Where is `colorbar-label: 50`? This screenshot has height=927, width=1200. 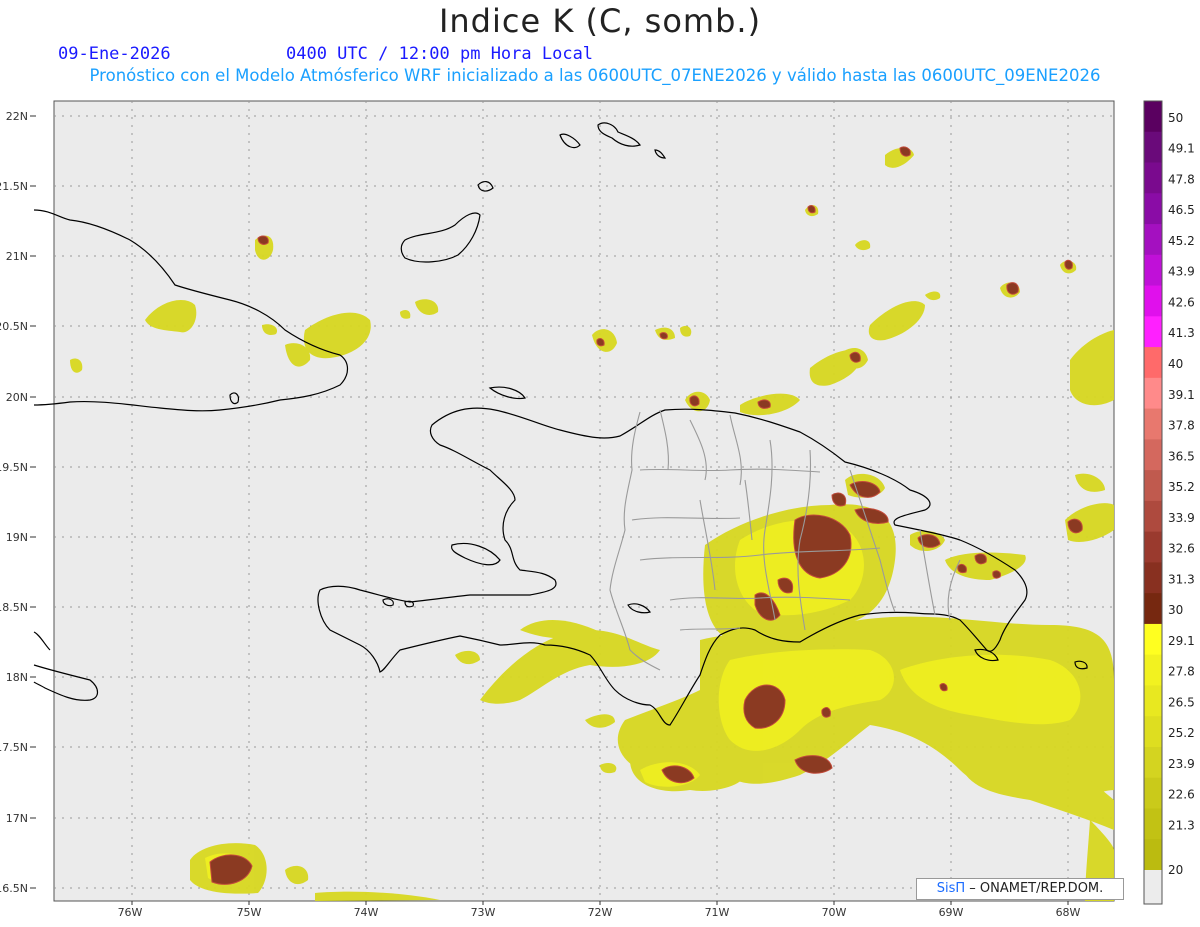
colorbar-label: 50 is located at coordinates (1175, 118).